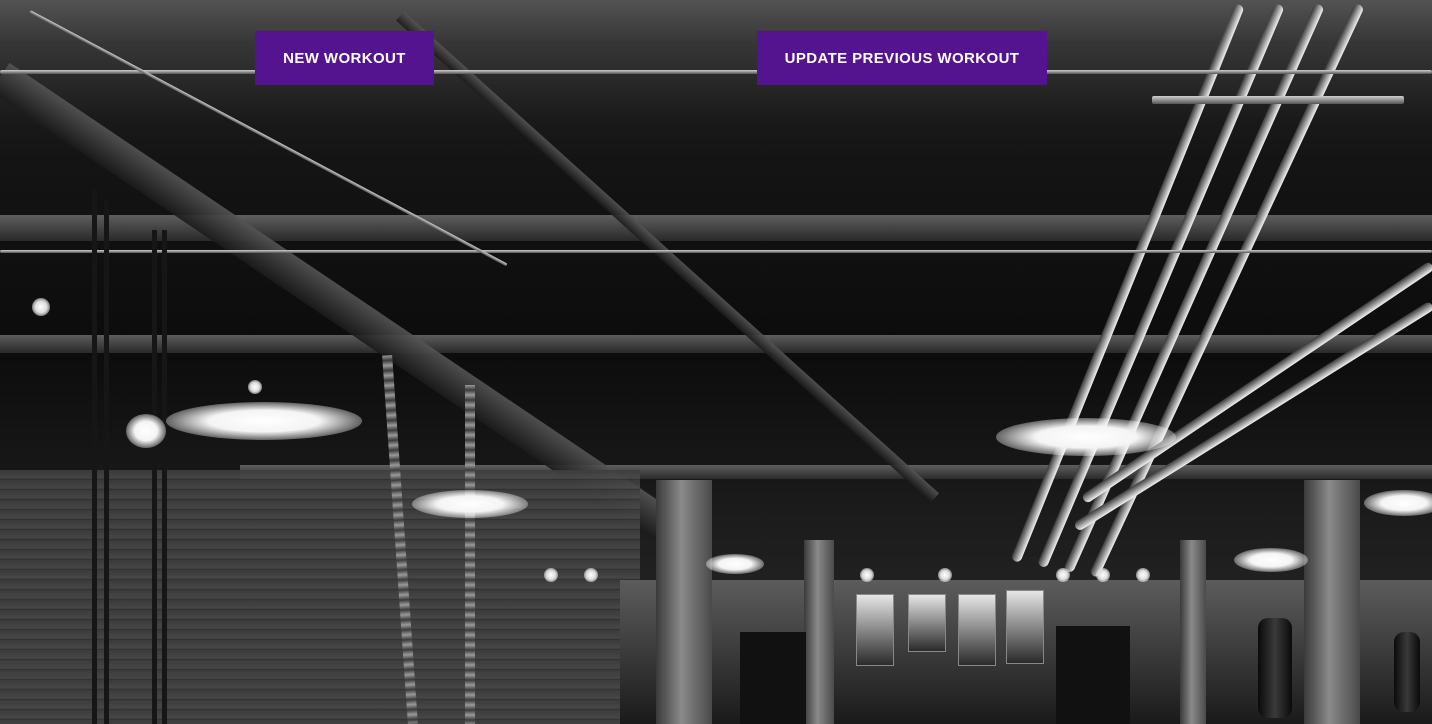 Image resolution: width=1432 pixels, height=724 pixels. Describe the element at coordinates (902, 58) in the screenshot. I see `update-previous-workout-button: UPDATE PREVIOUS WORKOUT` at that location.